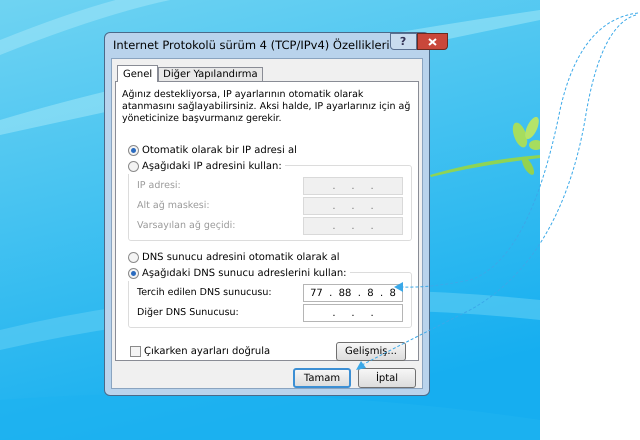 The height and width of the screenshot is (440, 640). I want to click on field-label: Tercih edilen DNS sunucusu:, so click(204, 293).